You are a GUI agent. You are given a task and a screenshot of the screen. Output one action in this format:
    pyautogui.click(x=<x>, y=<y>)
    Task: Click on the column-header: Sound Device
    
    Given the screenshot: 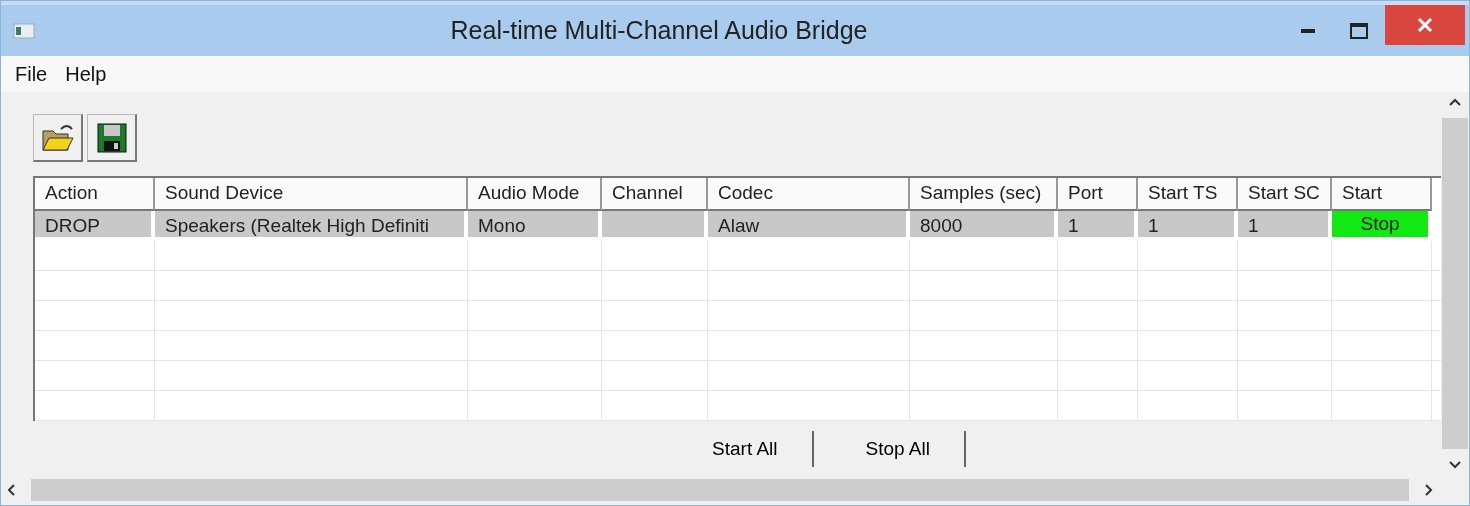 What is the action you would take?
    pyautogui.click(x=311, y=194)
    